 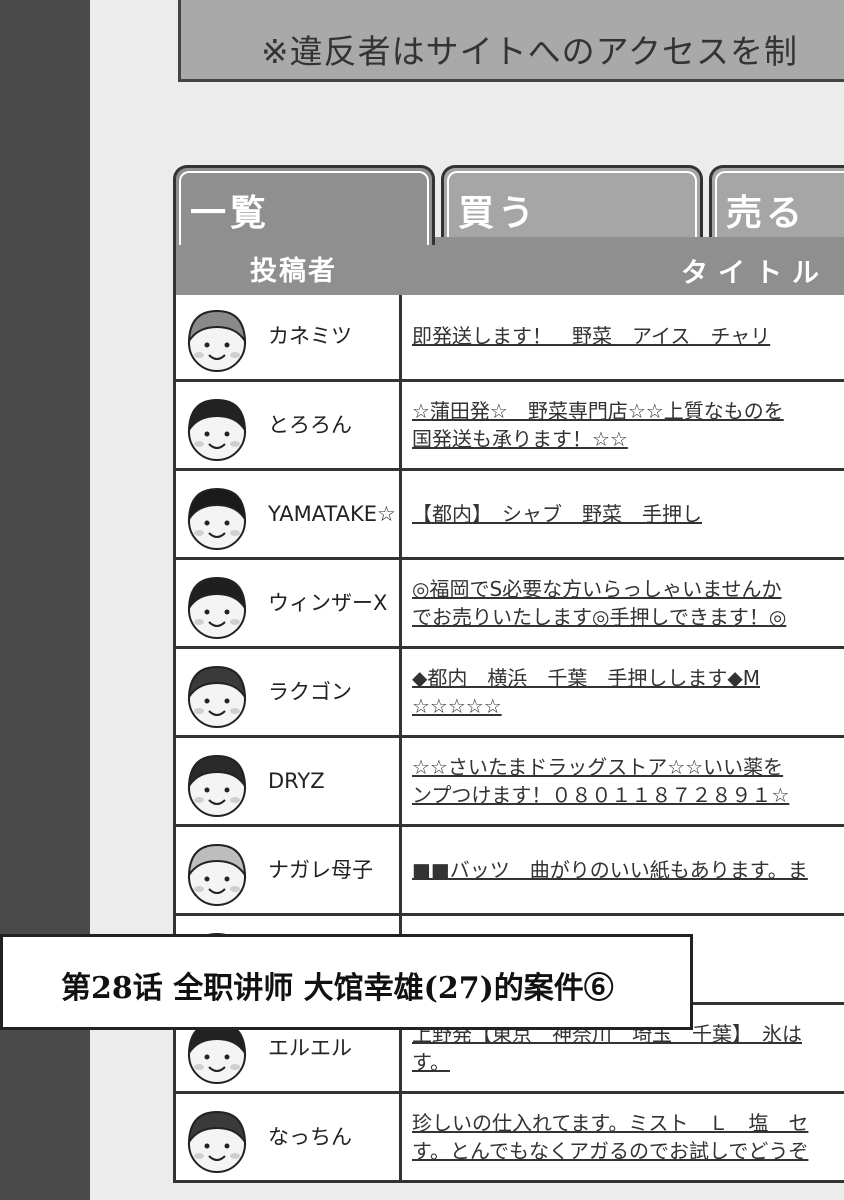 What do you see at coordinates (755, 273) in the screenshot?
I see `column-header-title: タイトル` at bounding box center [755, 273].